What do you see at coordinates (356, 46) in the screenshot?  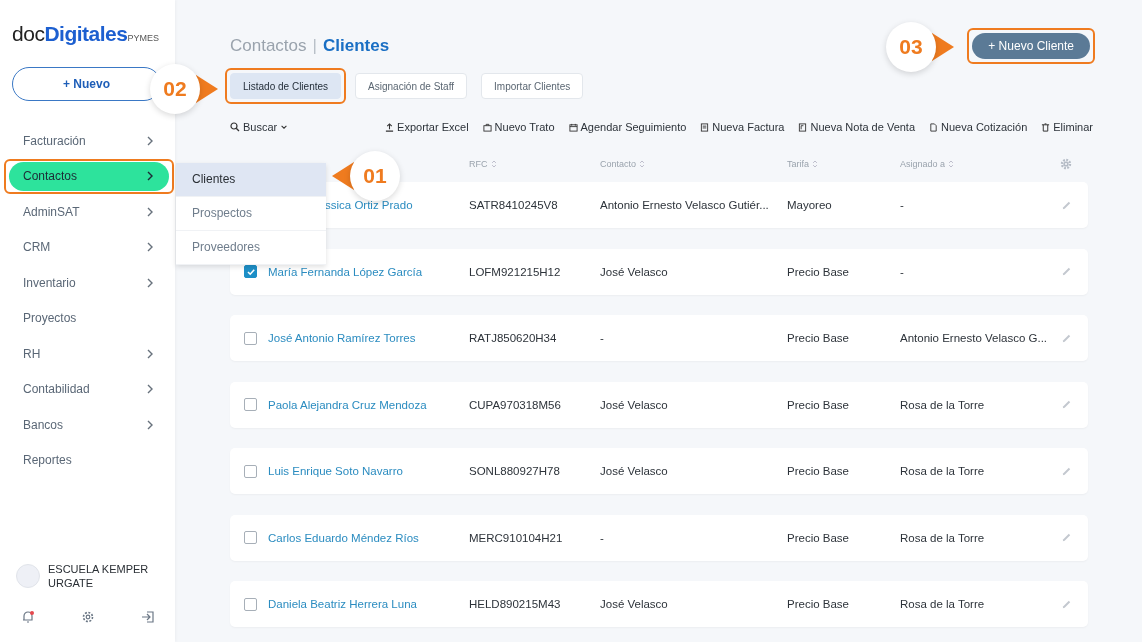 I see `page-title: Clientes` at bounding box center [356, 46].